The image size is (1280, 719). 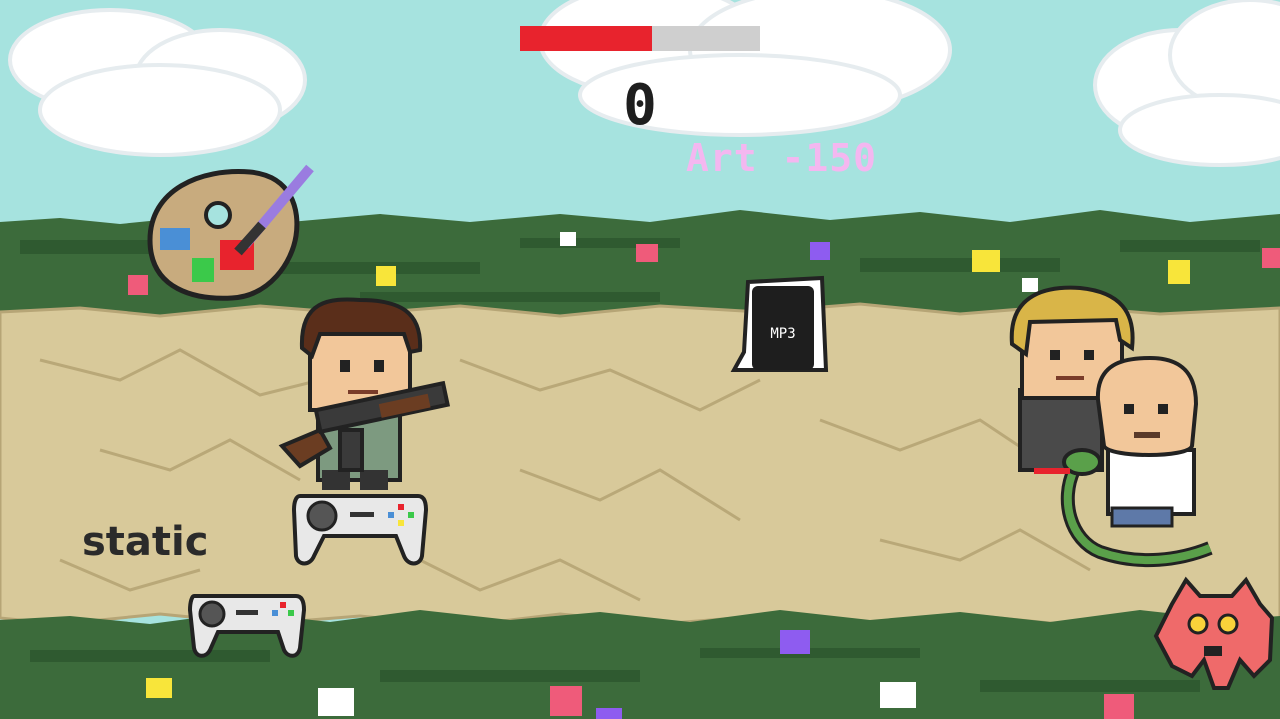 What do you see at coordinates (779, 323) in the screenshot?
I see `mp3-file-icon: MP3` at bounding box center [779, 323].